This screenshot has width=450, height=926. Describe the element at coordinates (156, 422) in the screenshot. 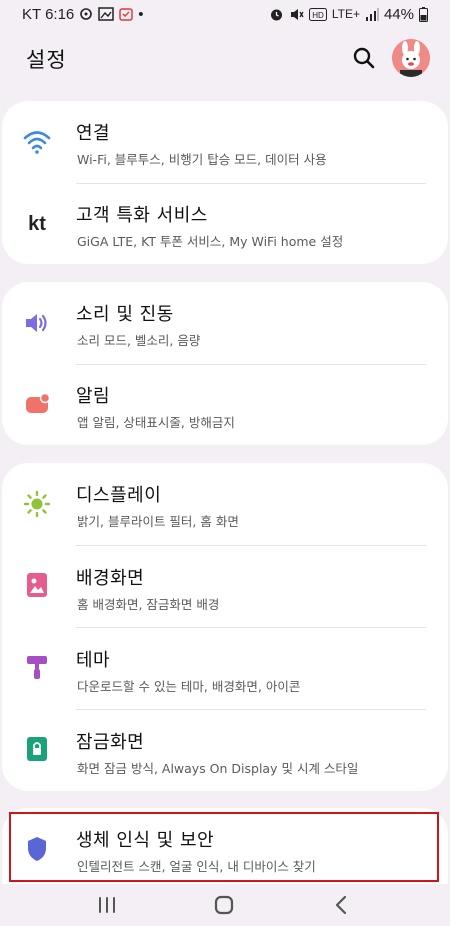

I see `settings-item-subtitle: 앱 알림, 상태표시줄, 방해금지` at that location.